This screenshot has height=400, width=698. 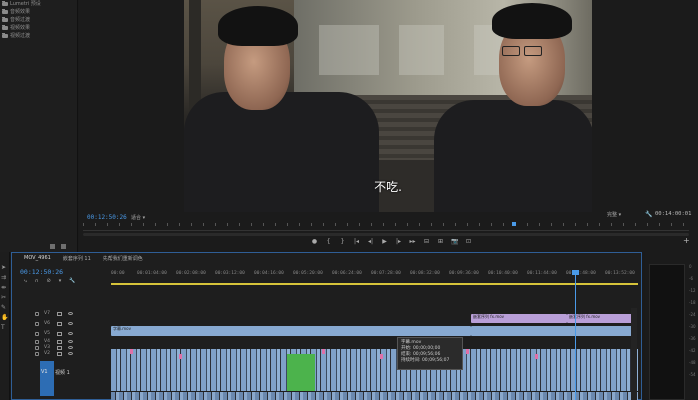 What do you see at coordinates (3, 267) in the screenshot?
I see `selection-tool-icon: ➤` at bounding box center [3, 267].